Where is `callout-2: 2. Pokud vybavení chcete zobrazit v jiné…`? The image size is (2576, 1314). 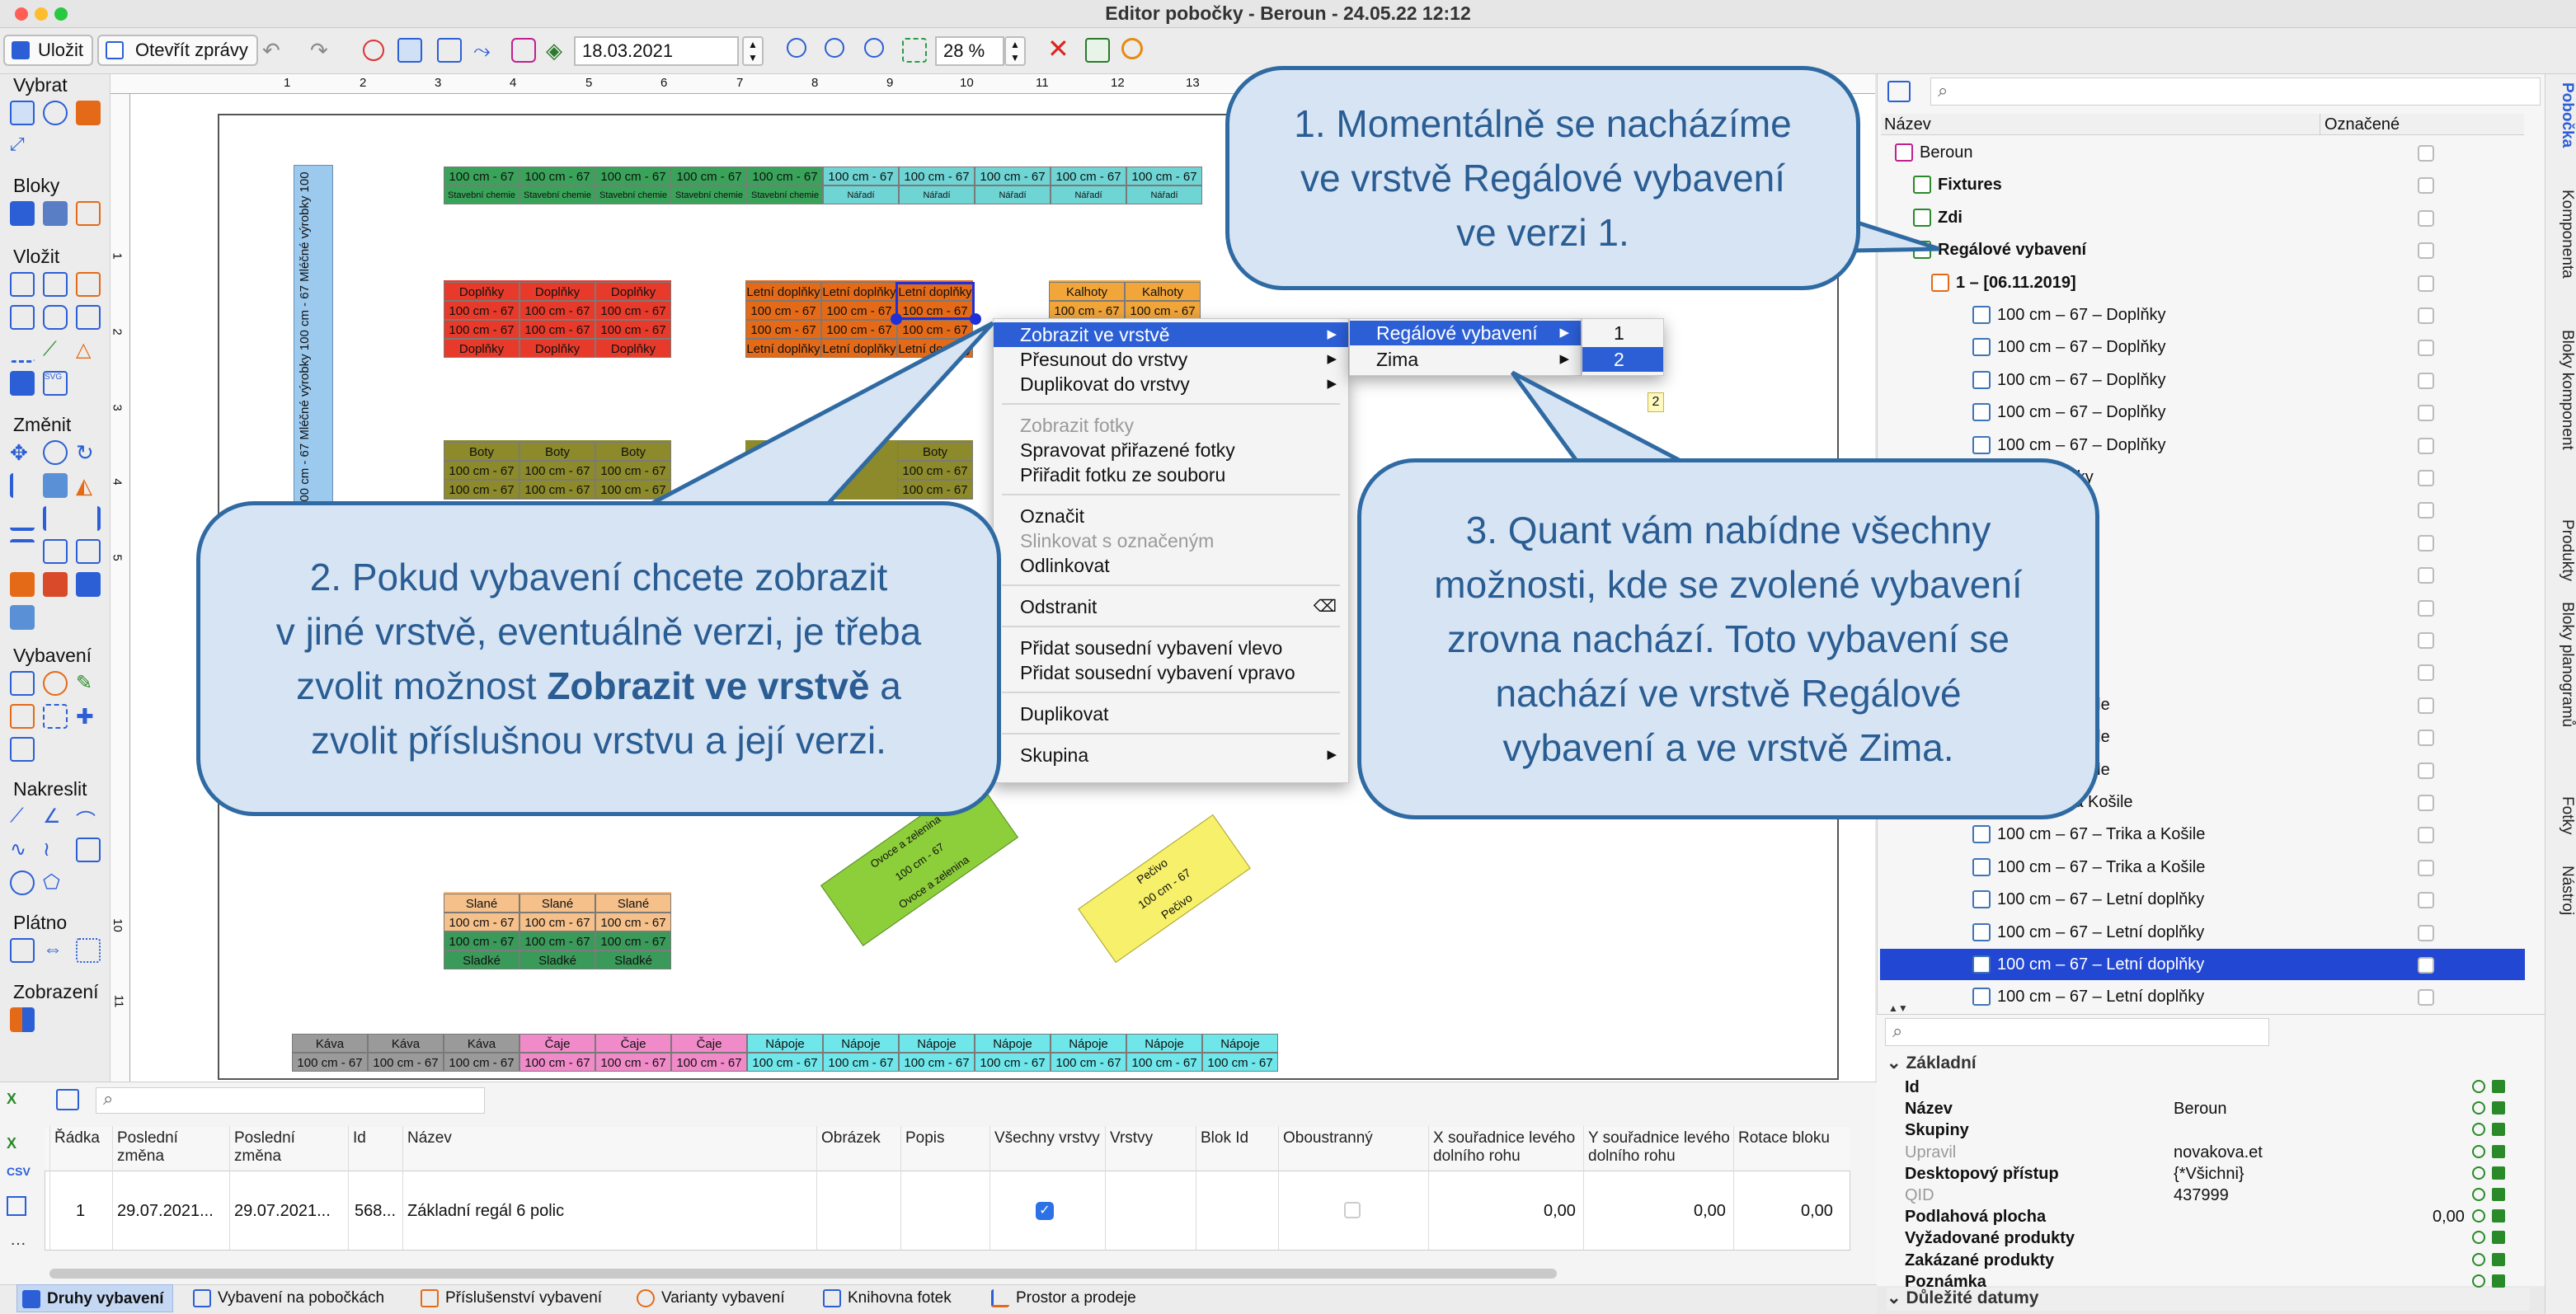 callout-2: 2. Pokud vybavení chcete zobrazit v jiné… is located at coordinates (598, 658).